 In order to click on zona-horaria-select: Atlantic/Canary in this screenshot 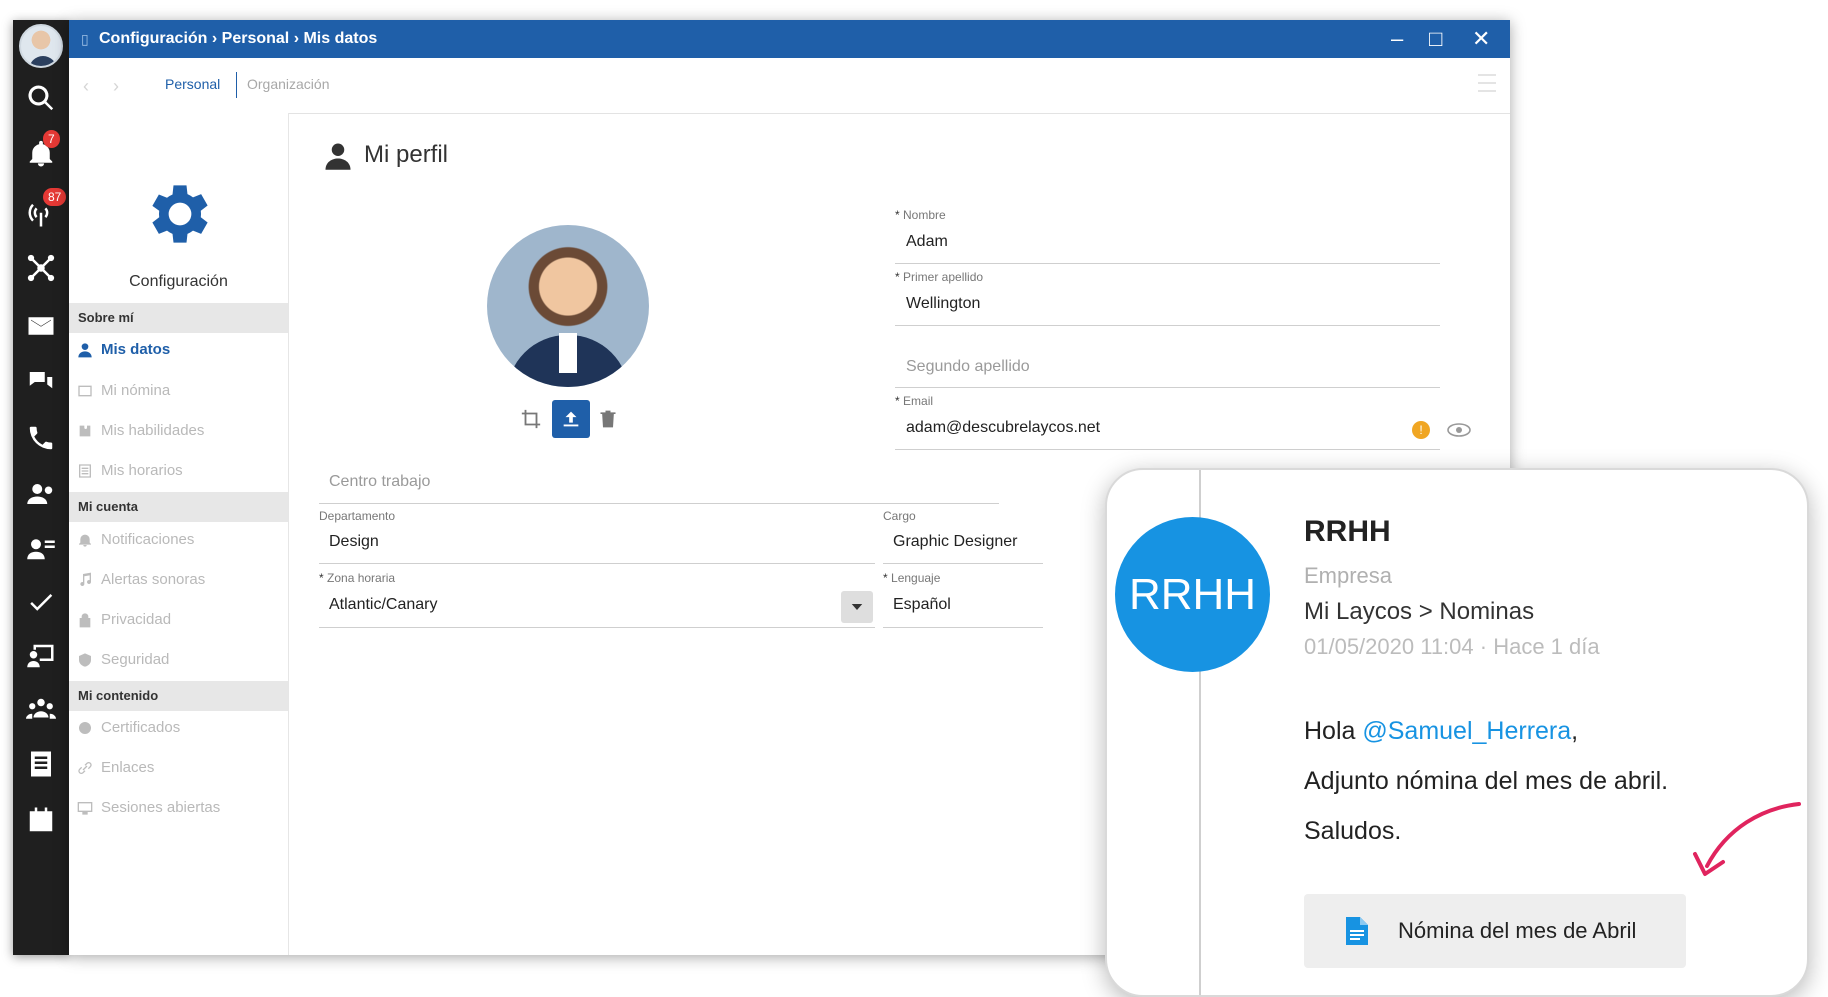, I will do `click(383, 605)`.